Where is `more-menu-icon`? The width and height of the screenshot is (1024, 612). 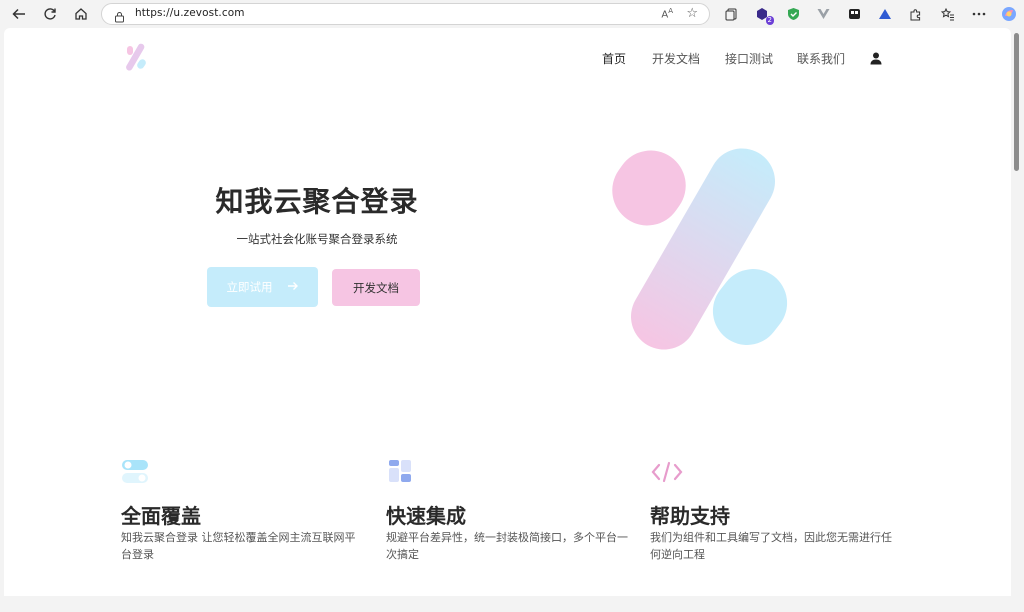 more-menu-icon is located at coordinates (979, 14).